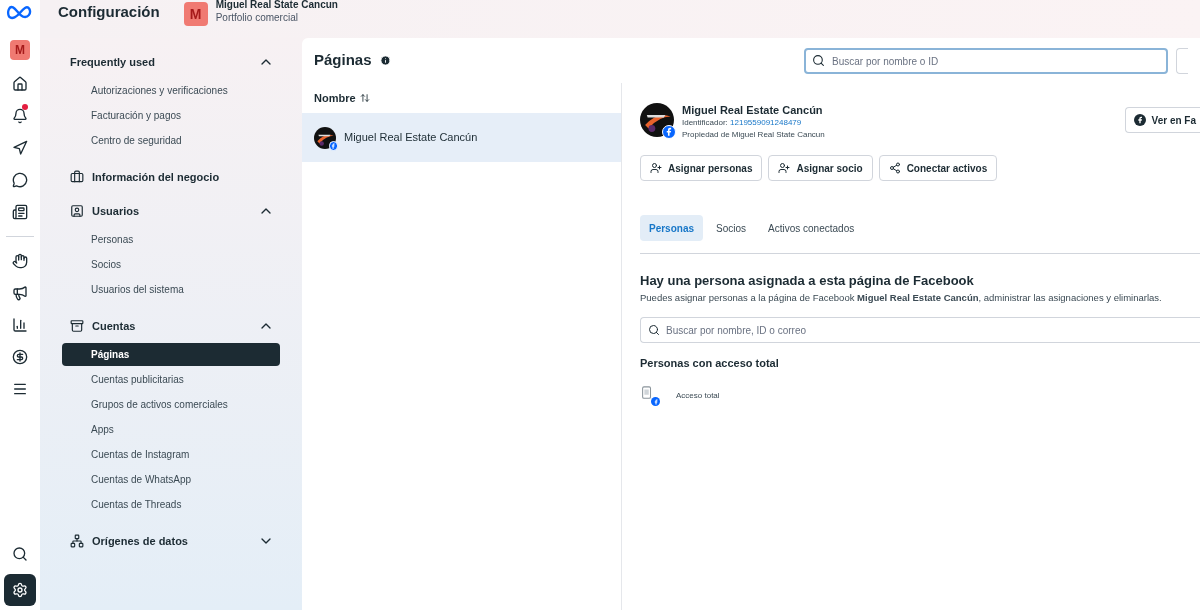 Image resolution: width=1200 pixels, height=610 pixels. I want to click on tab: Activos conectados, so click(811, 228).